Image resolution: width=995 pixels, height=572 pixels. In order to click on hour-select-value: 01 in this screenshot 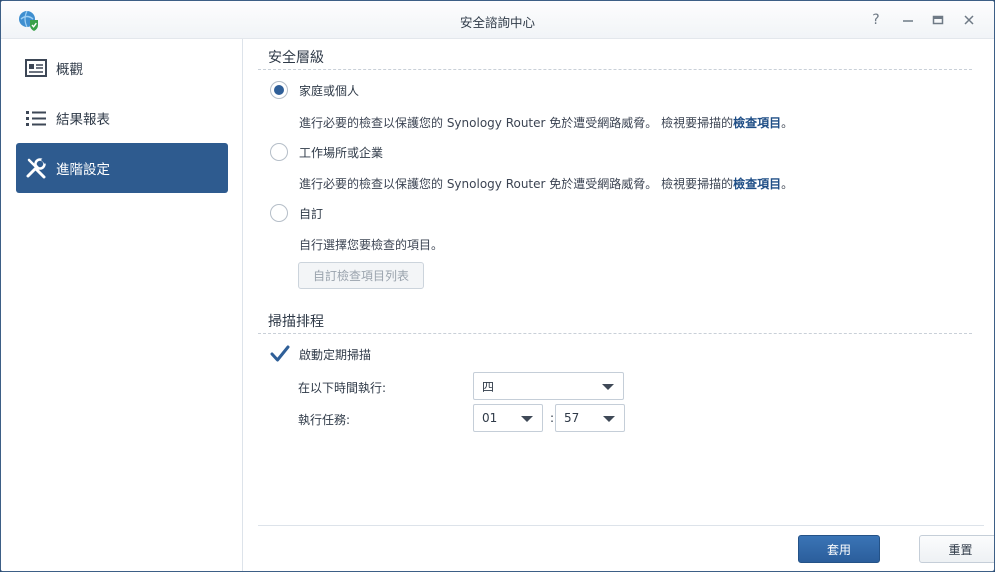, I will do `click(490, 418)`.